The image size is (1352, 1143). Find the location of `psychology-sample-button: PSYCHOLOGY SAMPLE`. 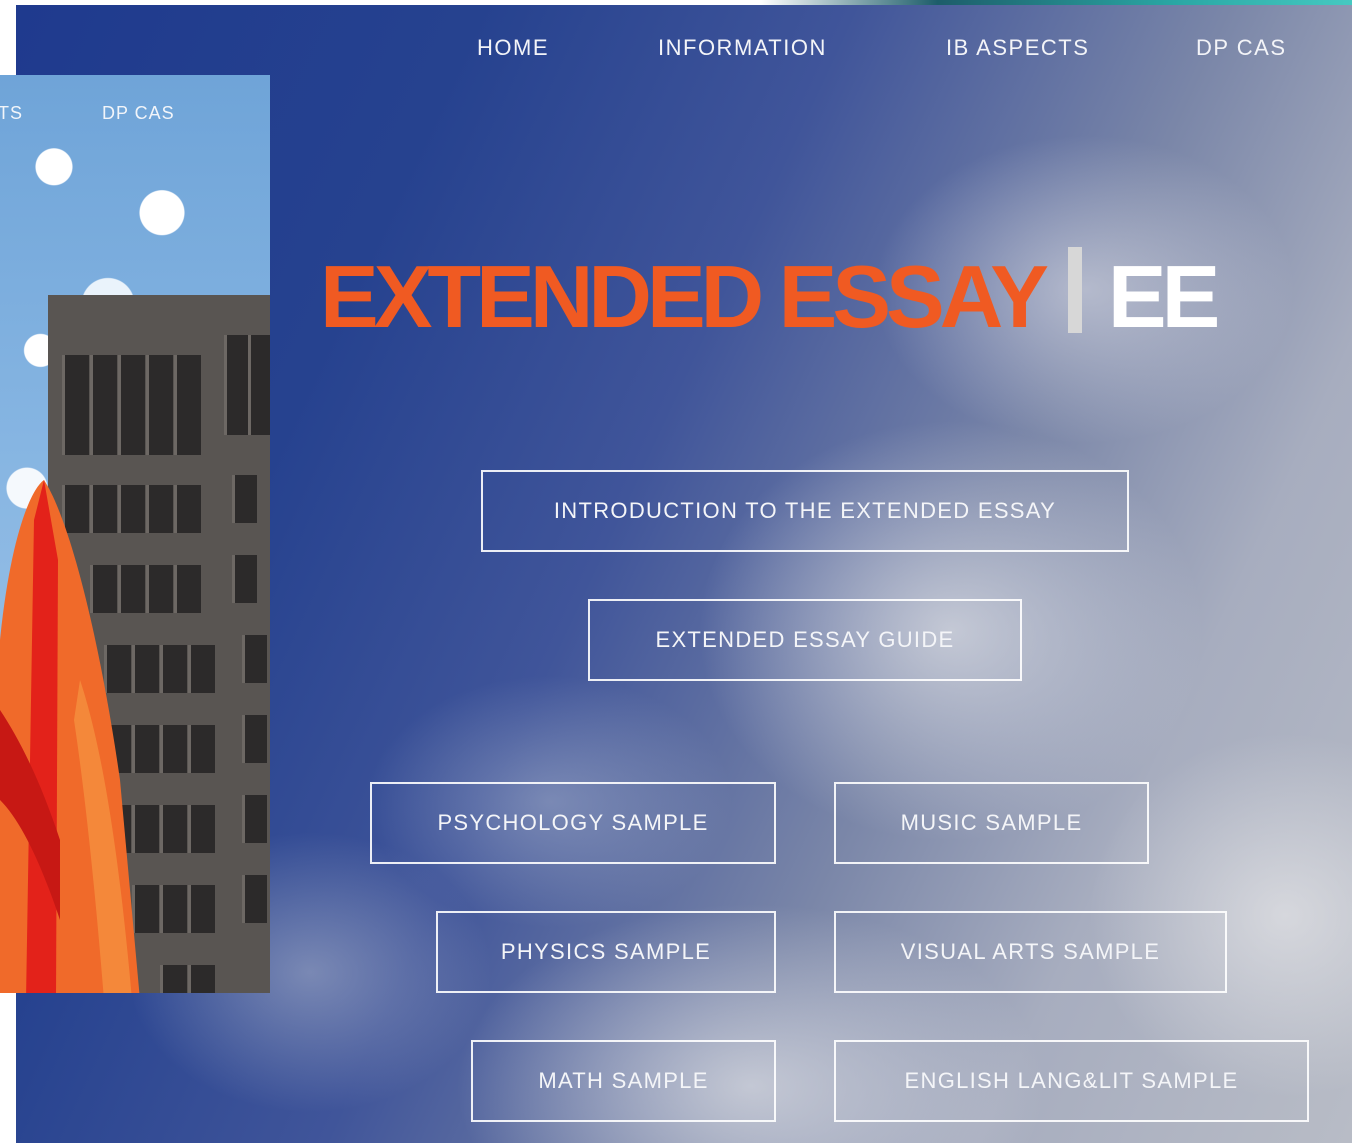

psychology-sample-button: PSYCHOLOGY SAMPLE is located at coordinates (573, 823).